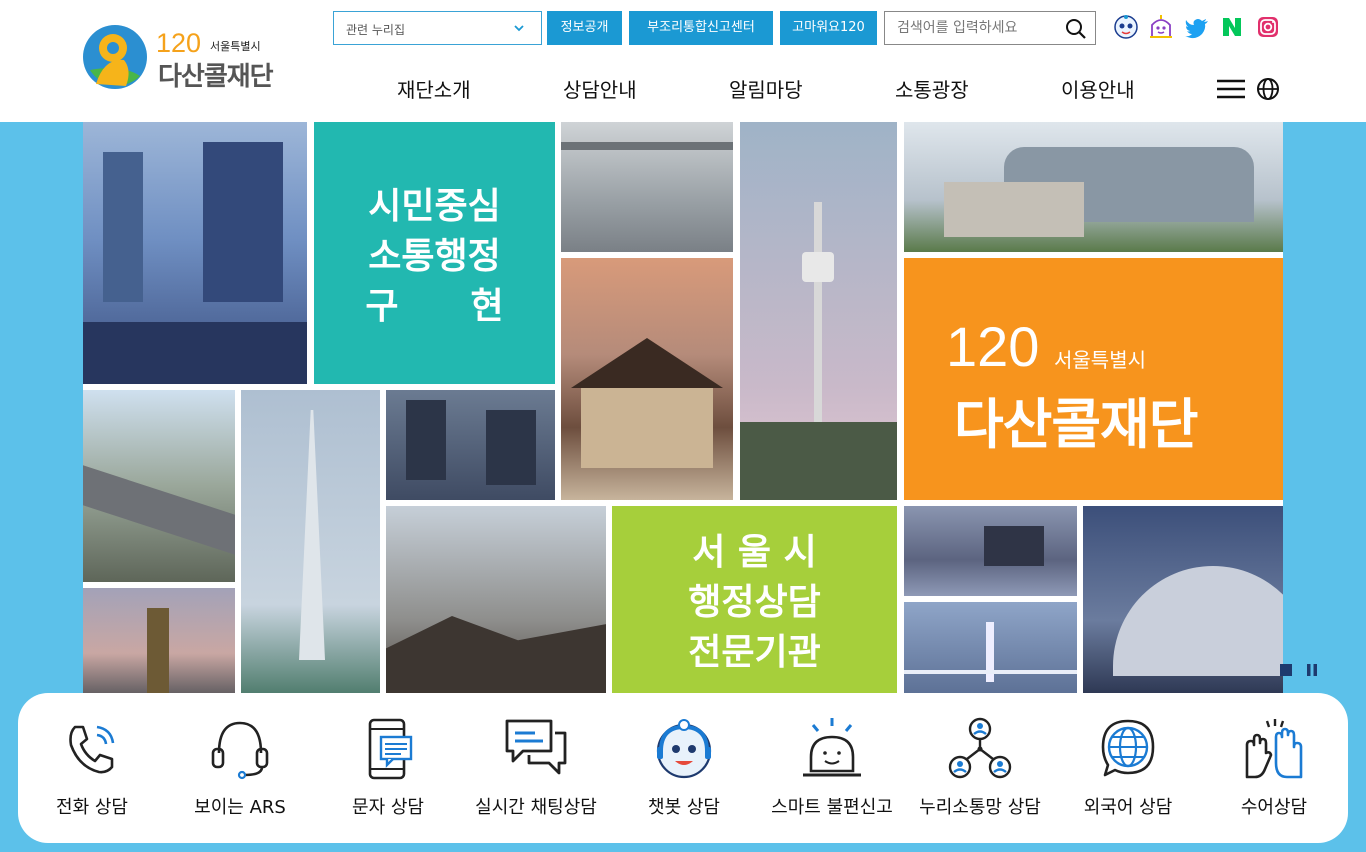  I want to click on quick-label: 보이는 ARS, so click(240, 807).